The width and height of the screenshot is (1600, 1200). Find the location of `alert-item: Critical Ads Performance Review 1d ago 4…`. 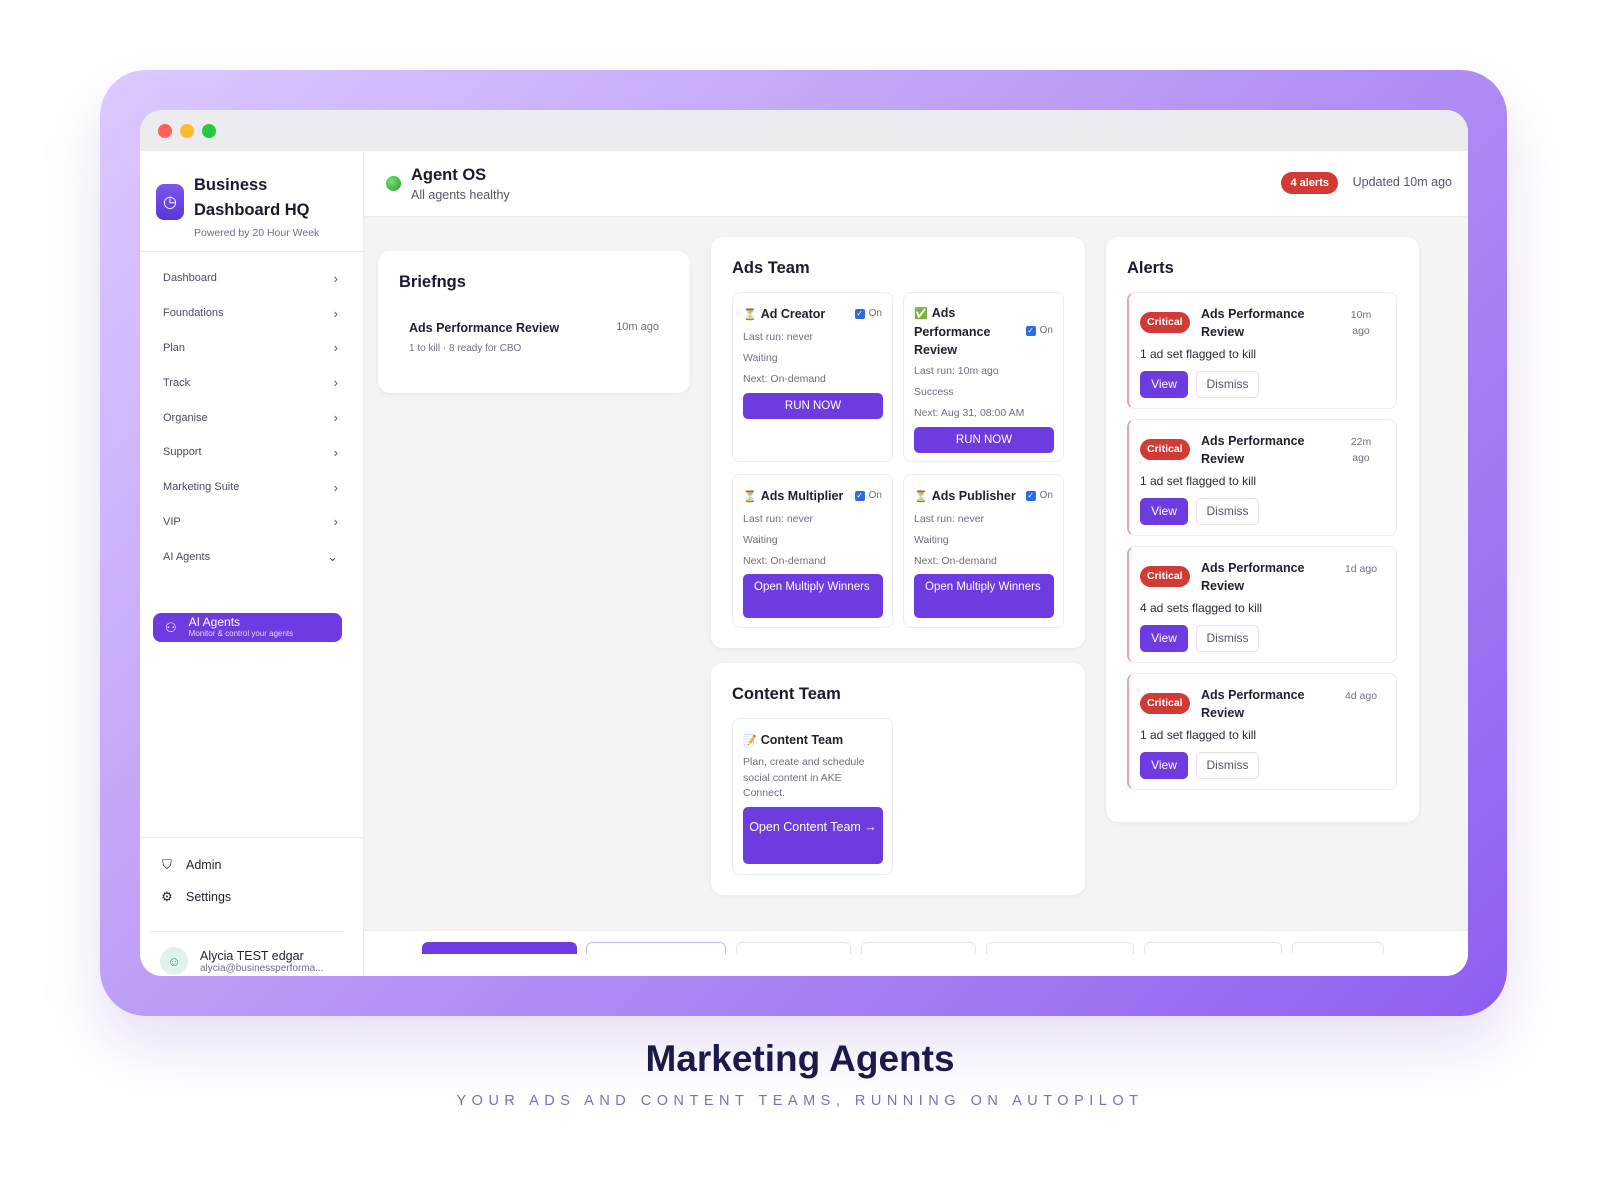

alert-item: Critical Ads Performance Review 1d ago 4… is located at coordinates (1262, 604).